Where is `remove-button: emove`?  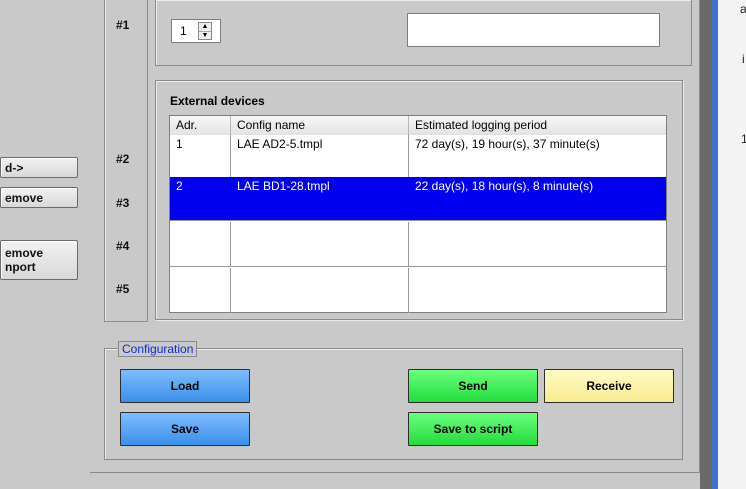
remove-button: emove is located at coordinates (39, 197).